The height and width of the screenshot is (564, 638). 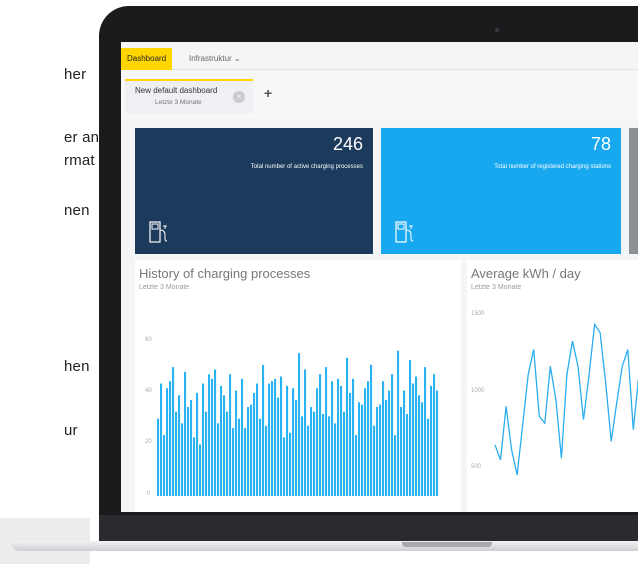 I want to click on close-icon: ×, so click(x=239, y=97).